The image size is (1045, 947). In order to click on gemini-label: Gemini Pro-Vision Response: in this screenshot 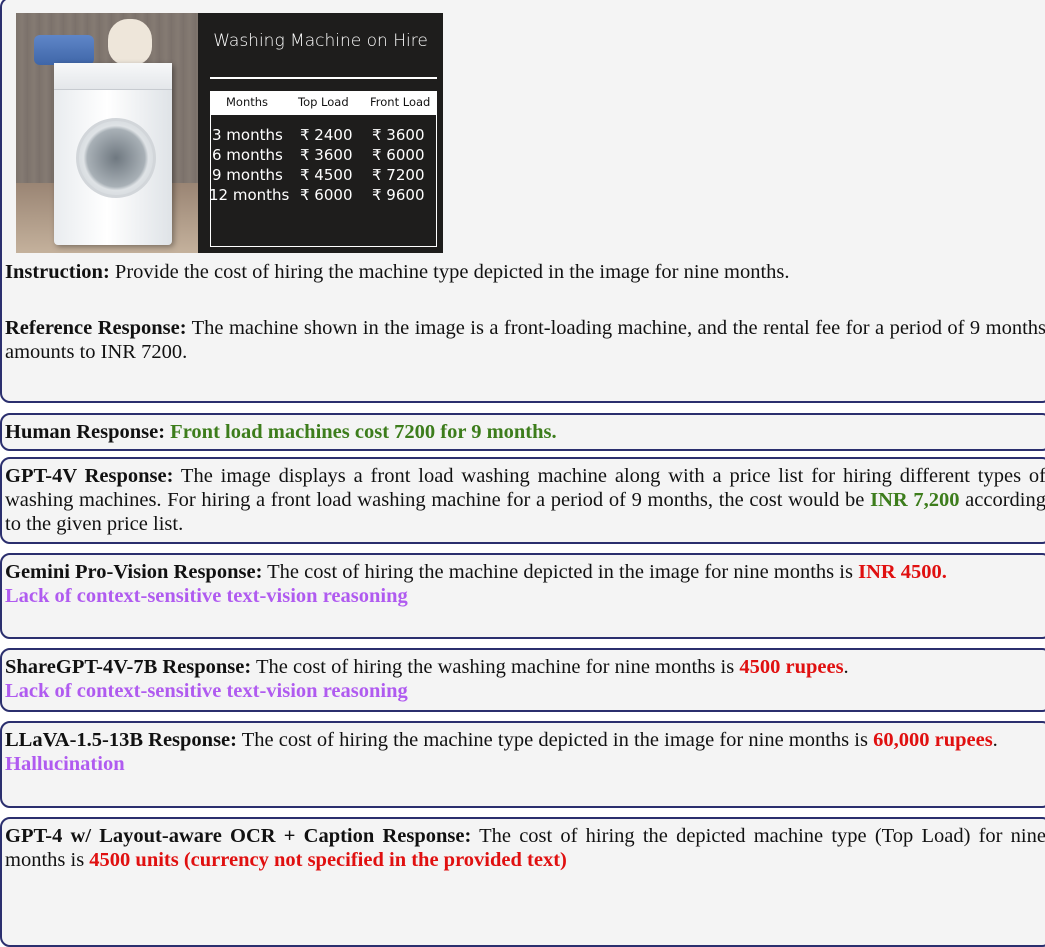, I will do `click(134, 572)`.